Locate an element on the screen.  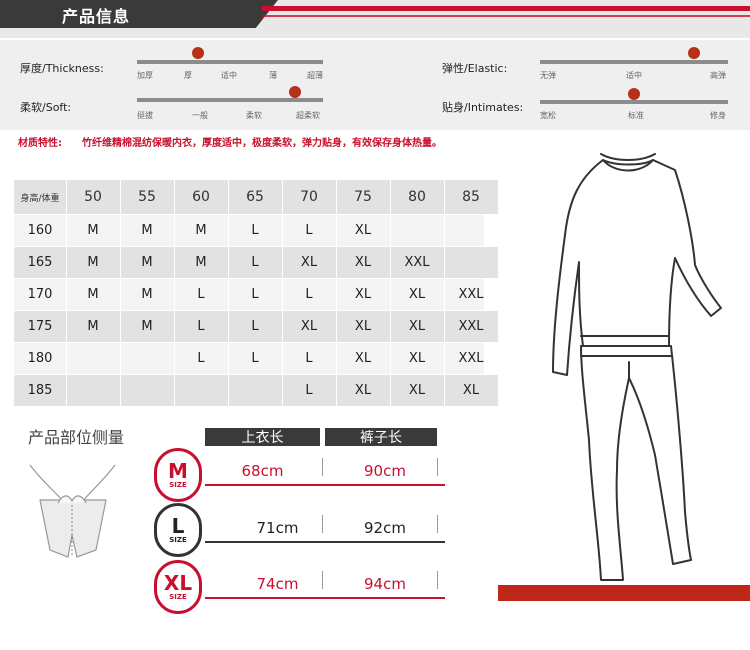
table-weight-header: 60 is located at coordinates (201, 197).